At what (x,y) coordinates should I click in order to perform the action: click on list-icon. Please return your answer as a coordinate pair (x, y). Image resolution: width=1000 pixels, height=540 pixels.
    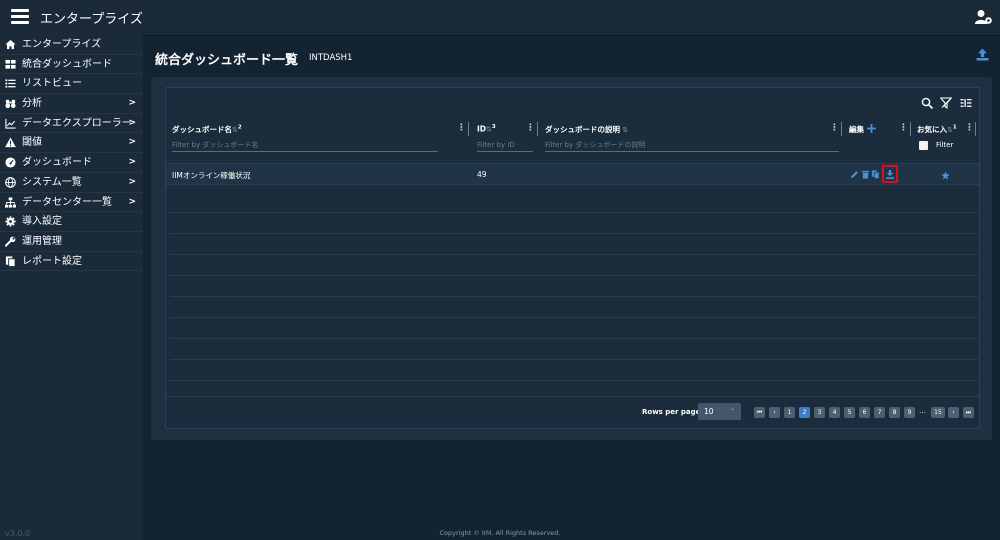
    Looking at the image, I should click on (10, 83).